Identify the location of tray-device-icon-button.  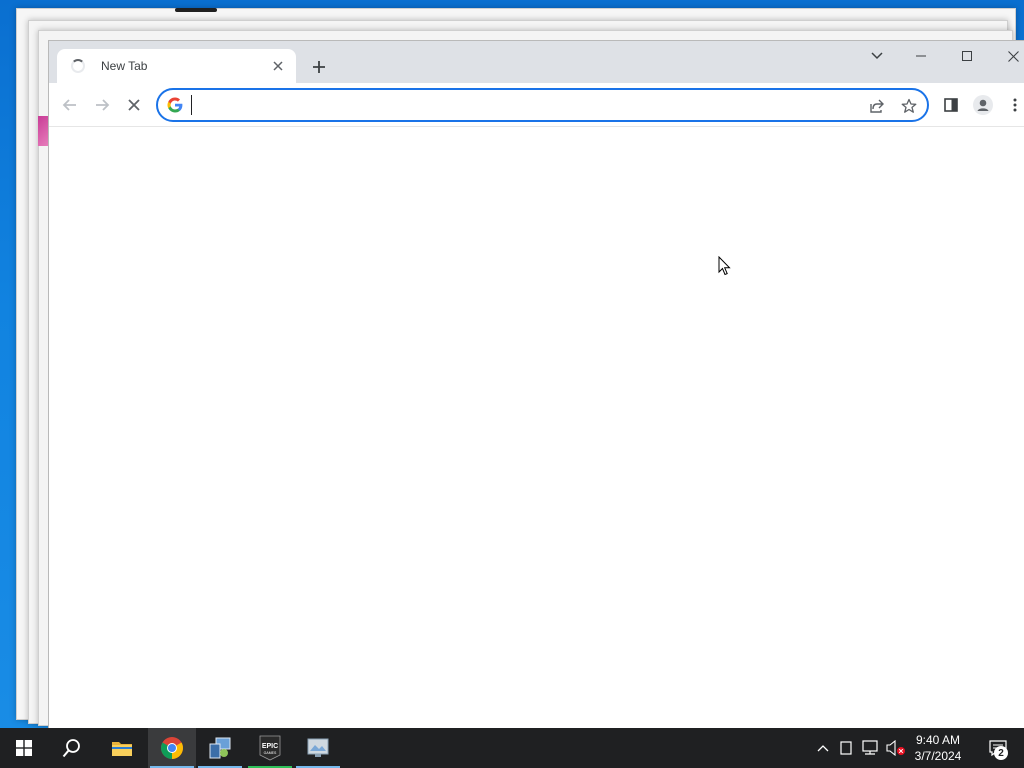
(846, 748).